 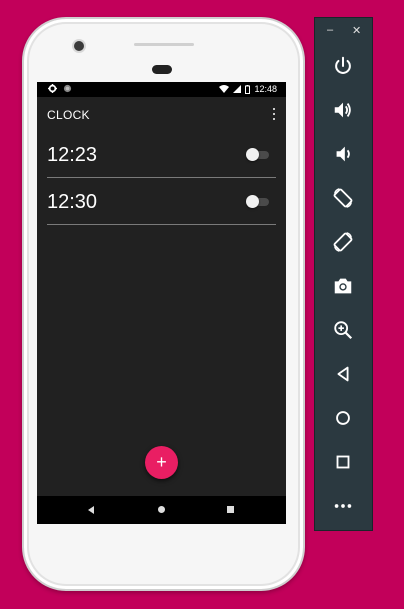 I want to click on volume-down-icon, so click(x=343, y=154).